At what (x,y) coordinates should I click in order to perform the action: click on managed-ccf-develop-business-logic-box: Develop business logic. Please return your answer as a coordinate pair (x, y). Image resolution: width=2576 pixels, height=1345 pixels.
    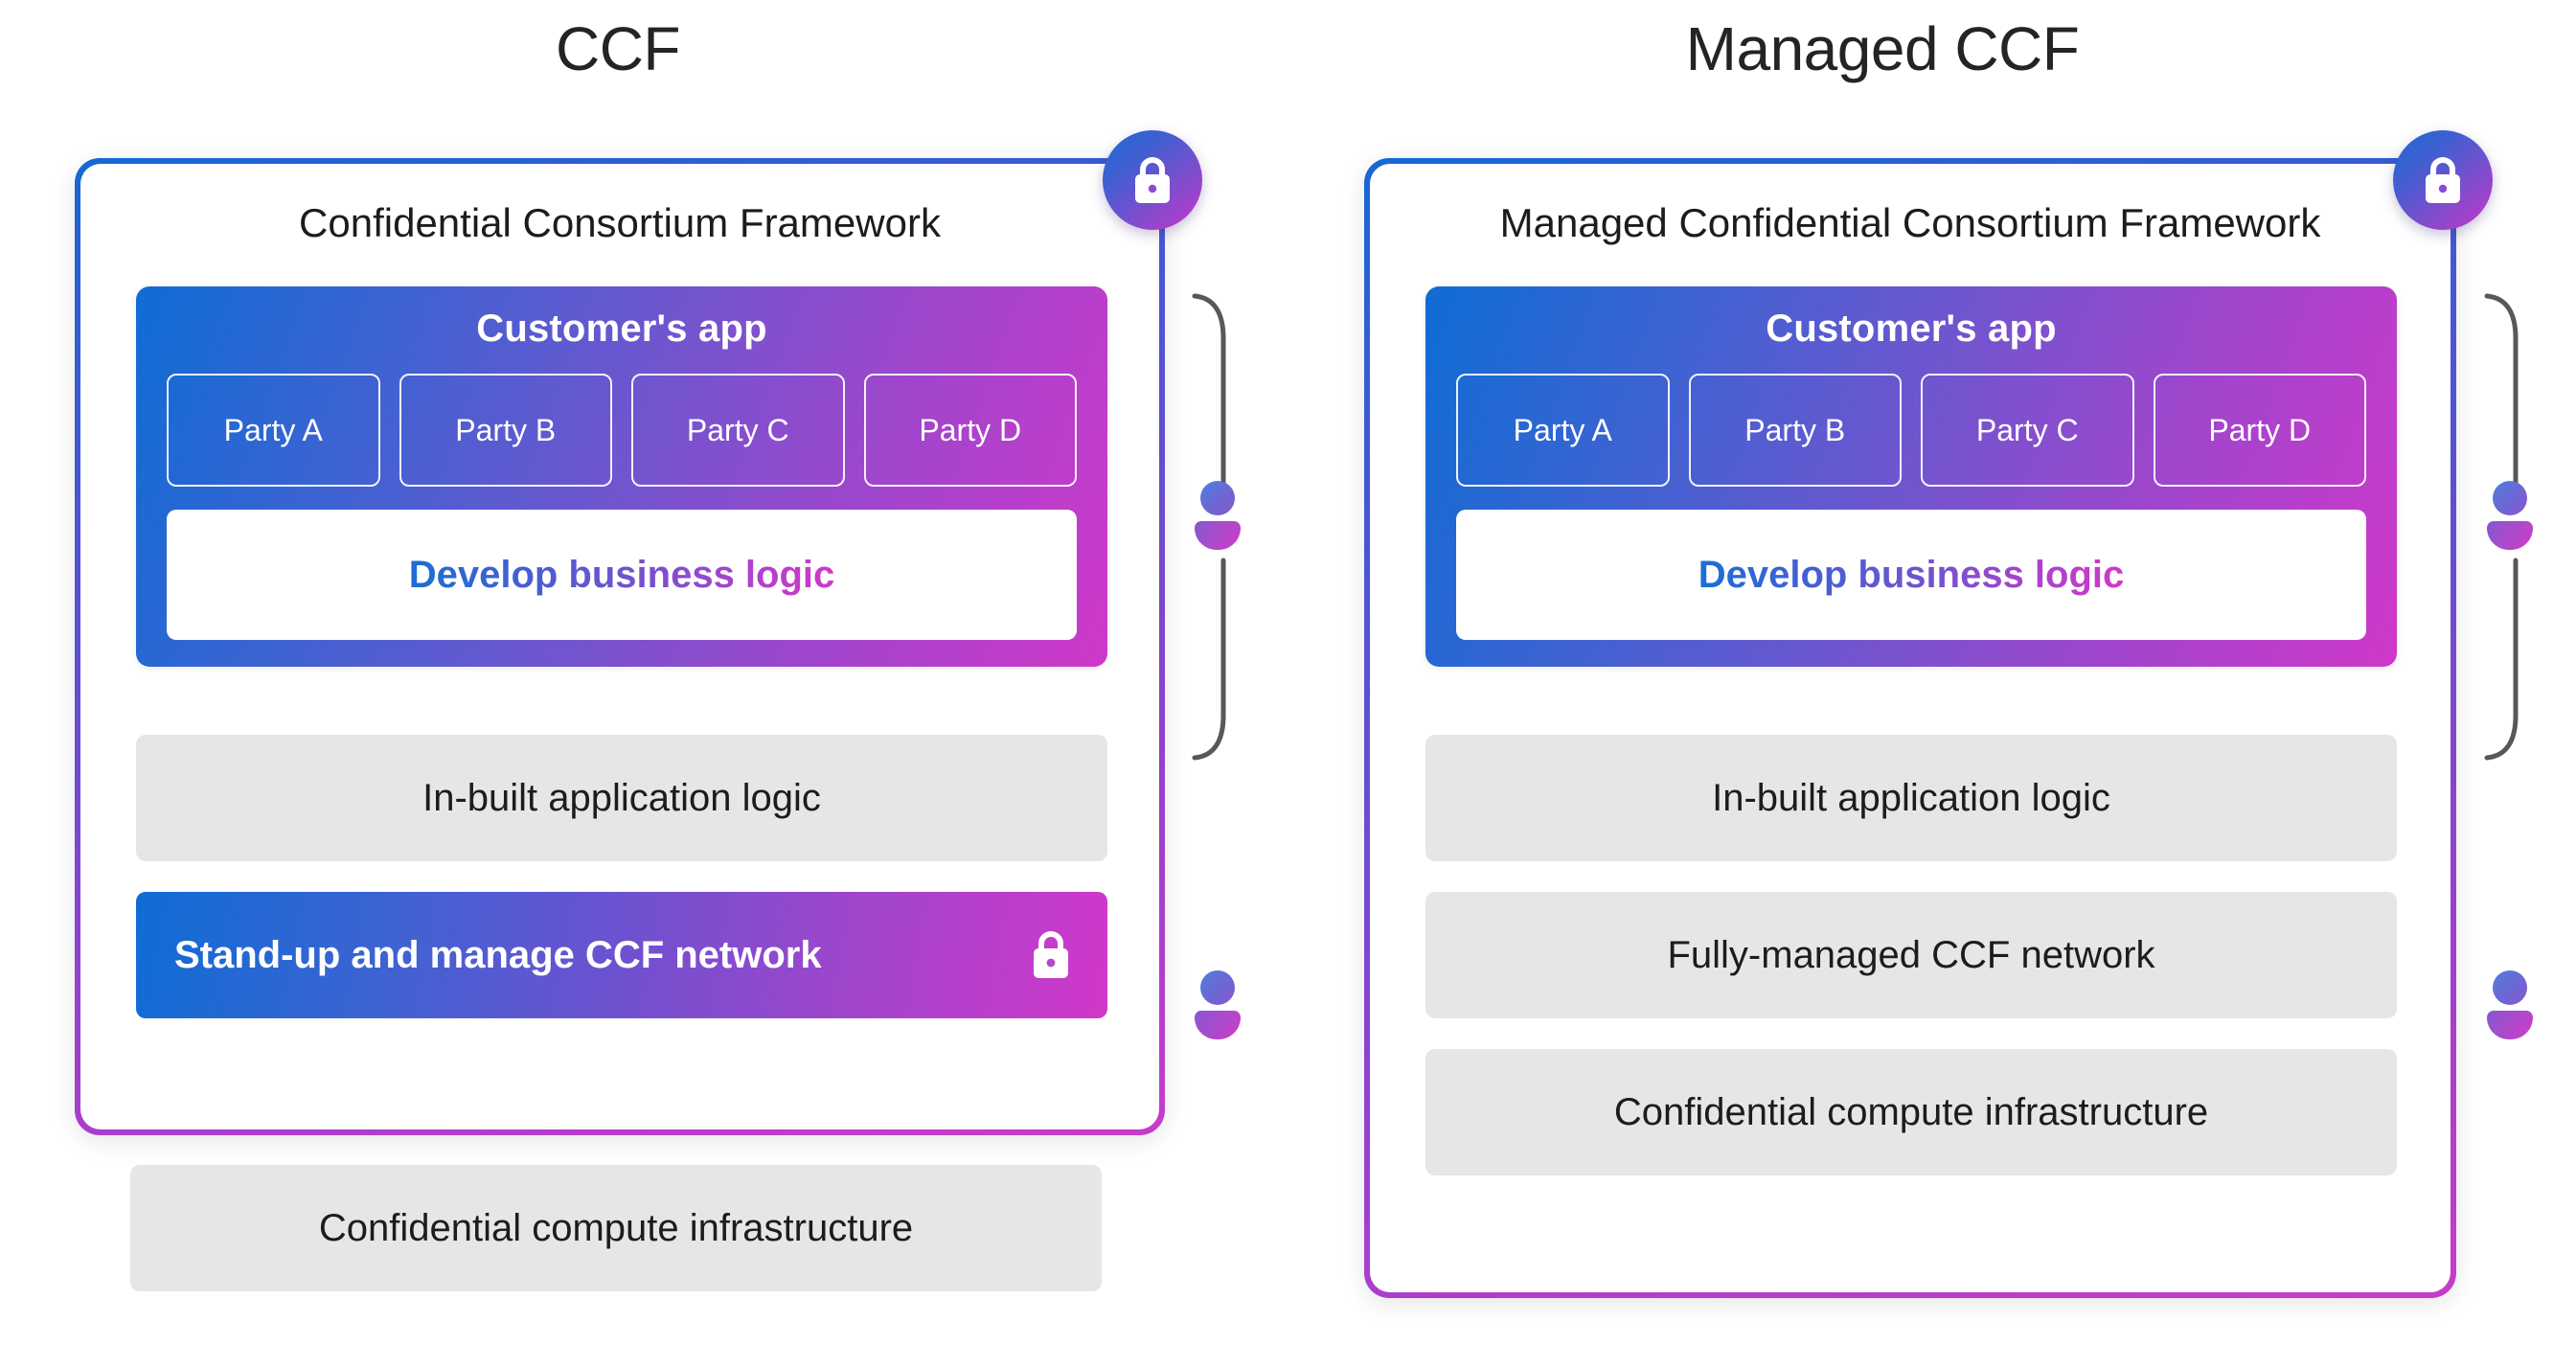
    Looking at the image, I should click on (1911, 575).